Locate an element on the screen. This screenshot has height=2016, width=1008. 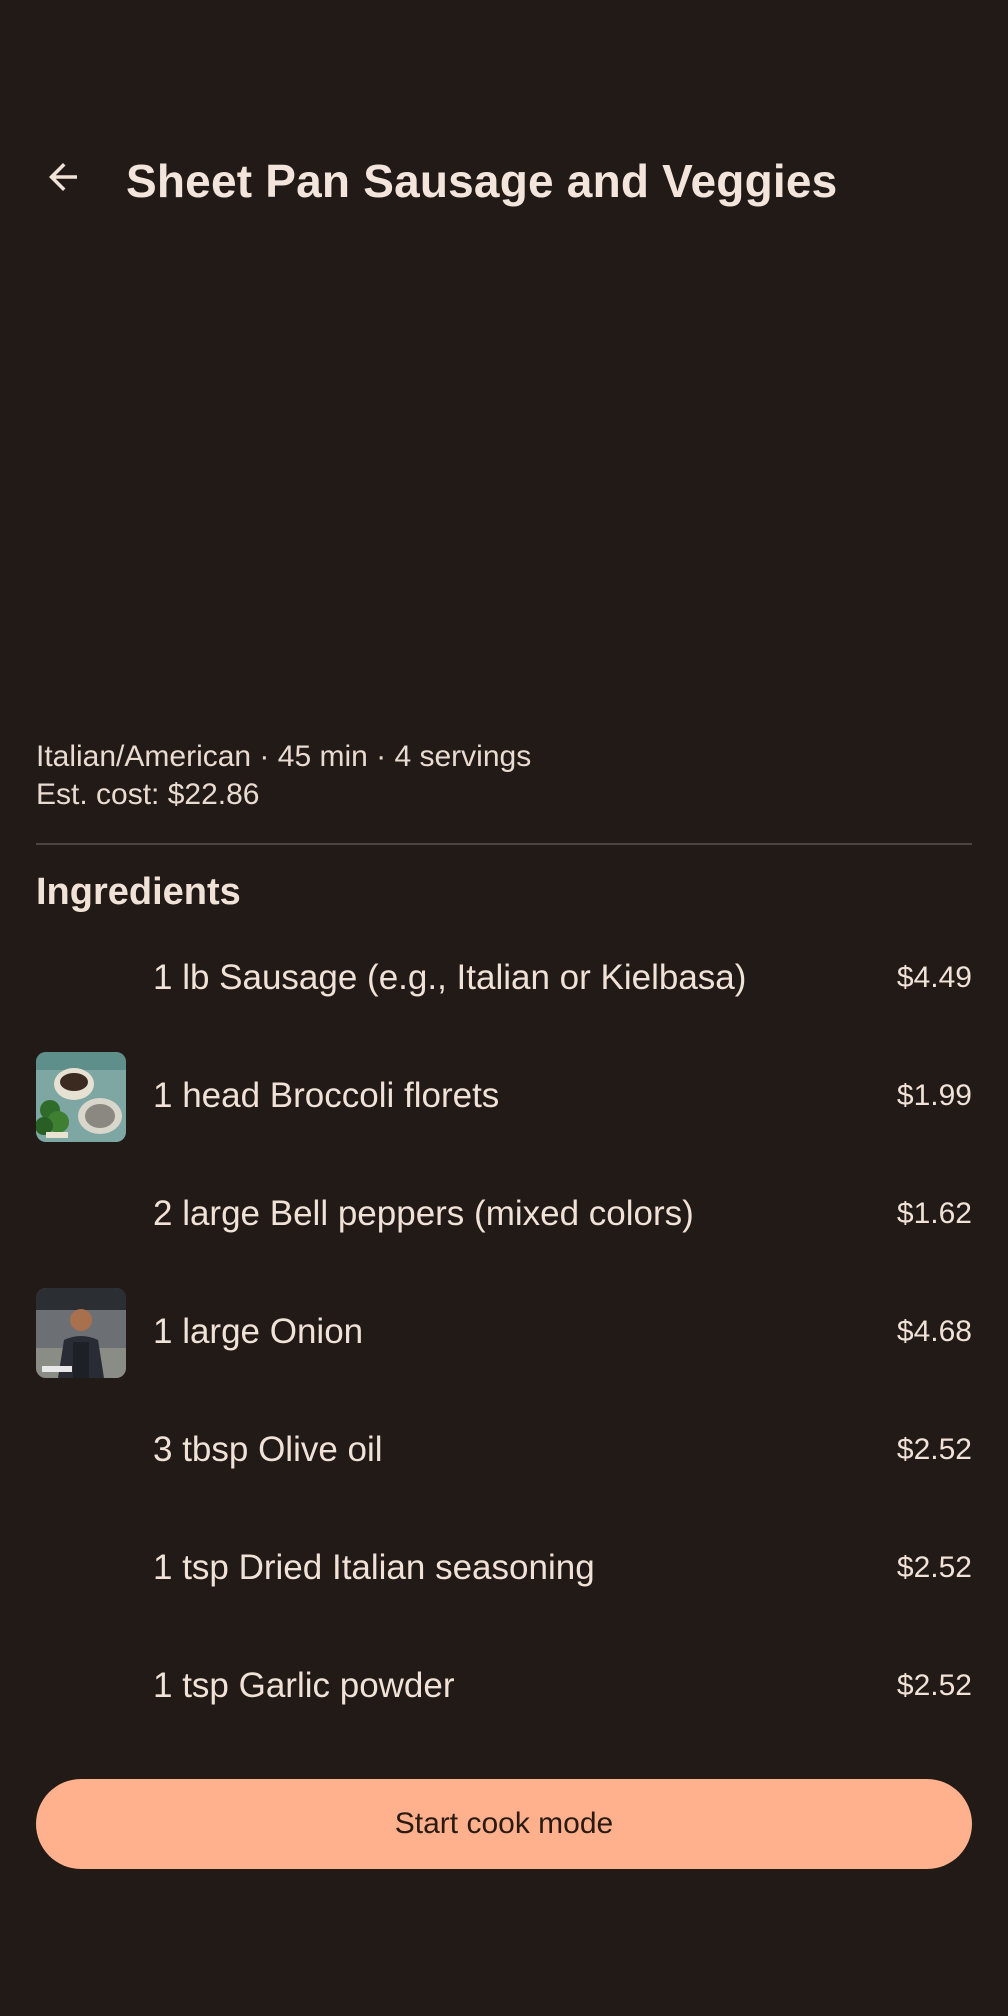
ingredient-row: 1 tsp Dried Italian seasoning $2.52 is located at coordinates (504, 1569).